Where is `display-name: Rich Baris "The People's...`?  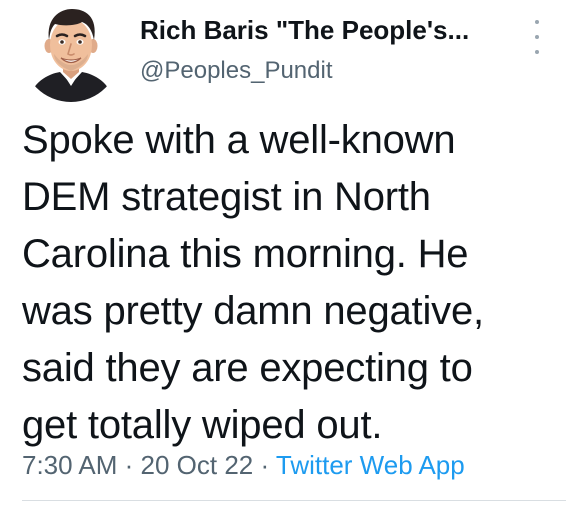
display-name: Rich Baris "The People's... is located at coordinates (340, 30).